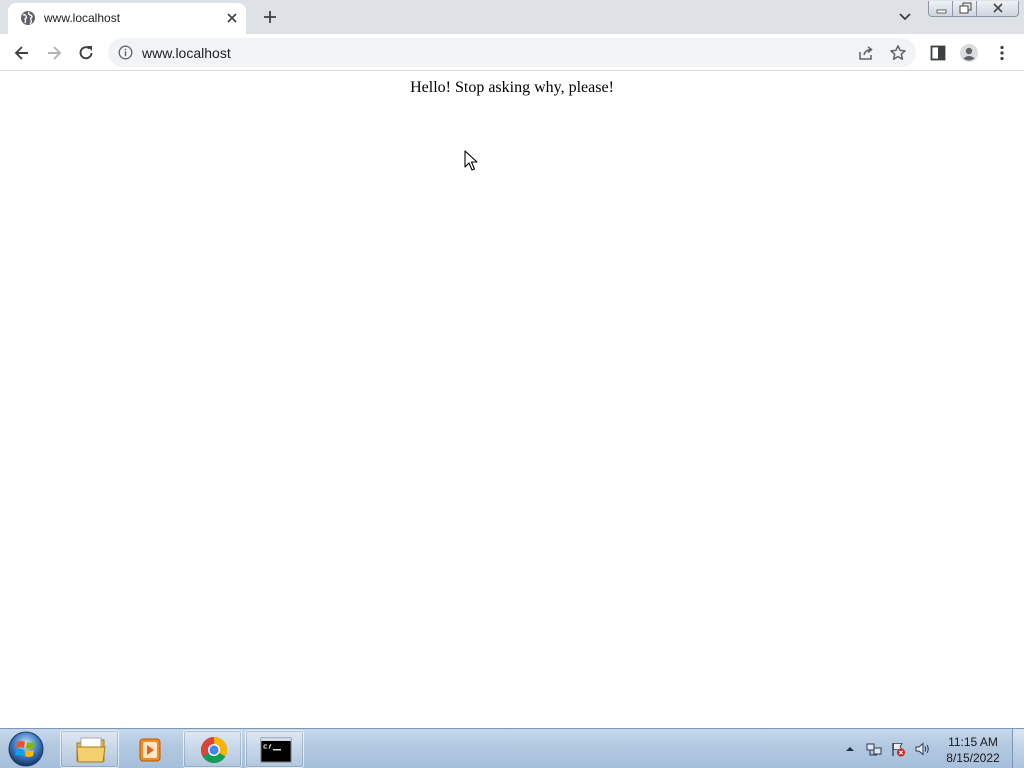 This screenshot has width=1024, height=768. Describe the element at coordinates (127, 18) in the screenshot. I see `browser-tab: www.localhost` at that location.